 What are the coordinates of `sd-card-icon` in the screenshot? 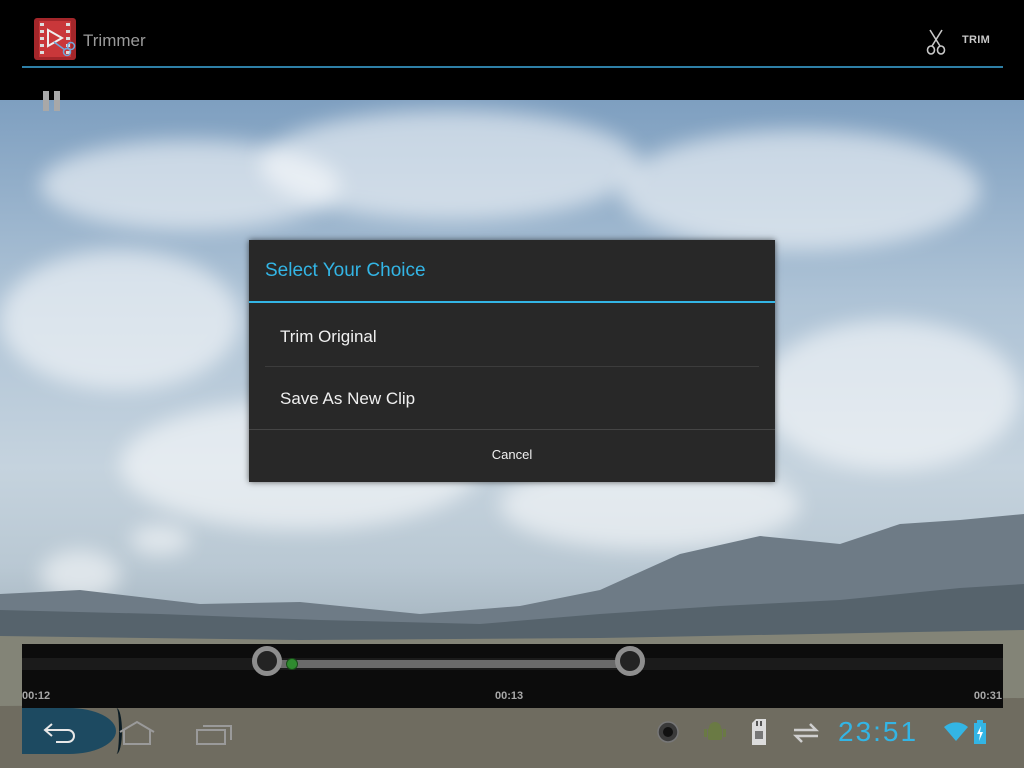 It's located at (759, 732).